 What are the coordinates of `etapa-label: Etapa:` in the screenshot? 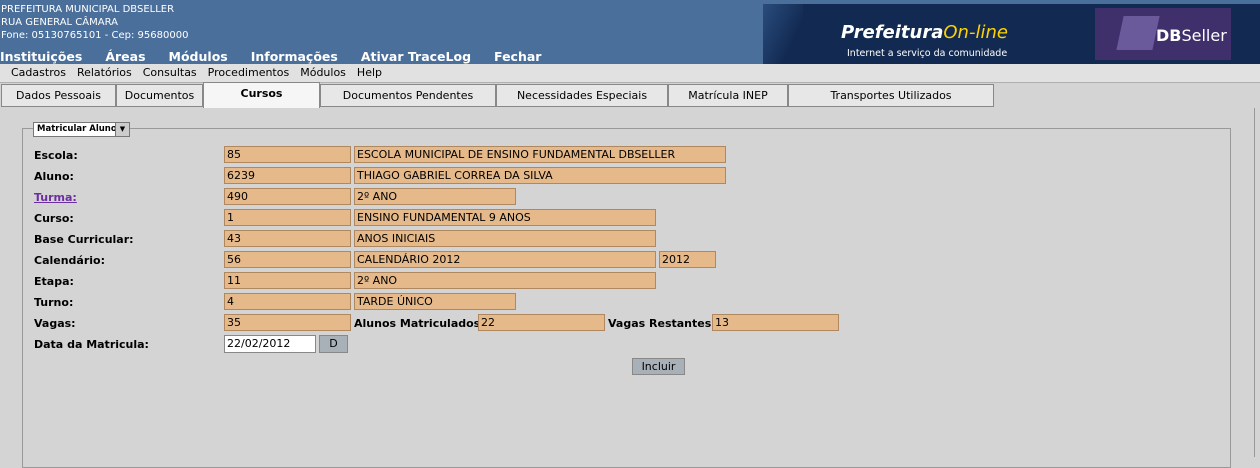 It's located at (54, 281).